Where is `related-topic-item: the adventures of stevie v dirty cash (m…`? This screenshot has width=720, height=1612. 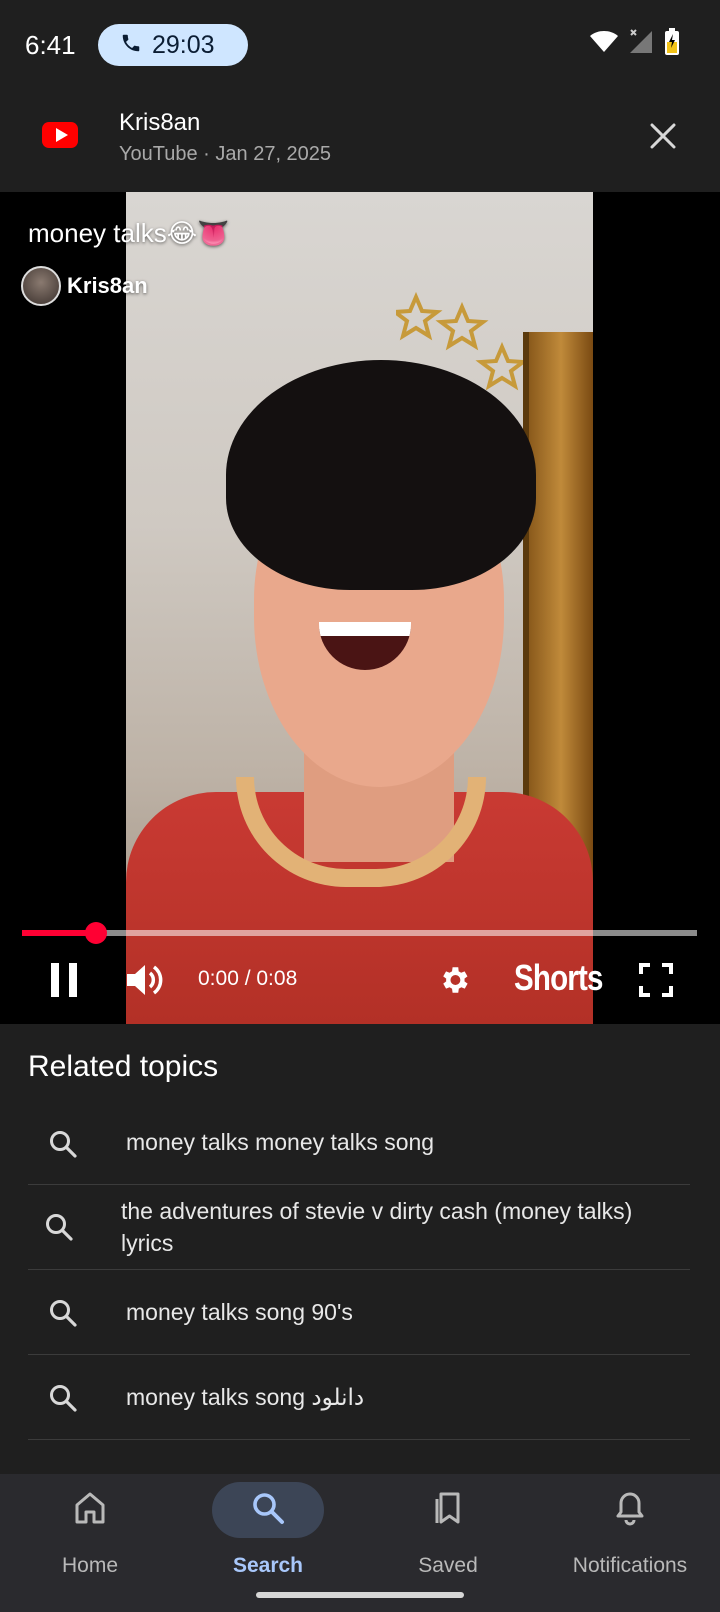
related-topic-item: the adventures of stevie v dirty cash (m… is located at coordinates (359, 1227).